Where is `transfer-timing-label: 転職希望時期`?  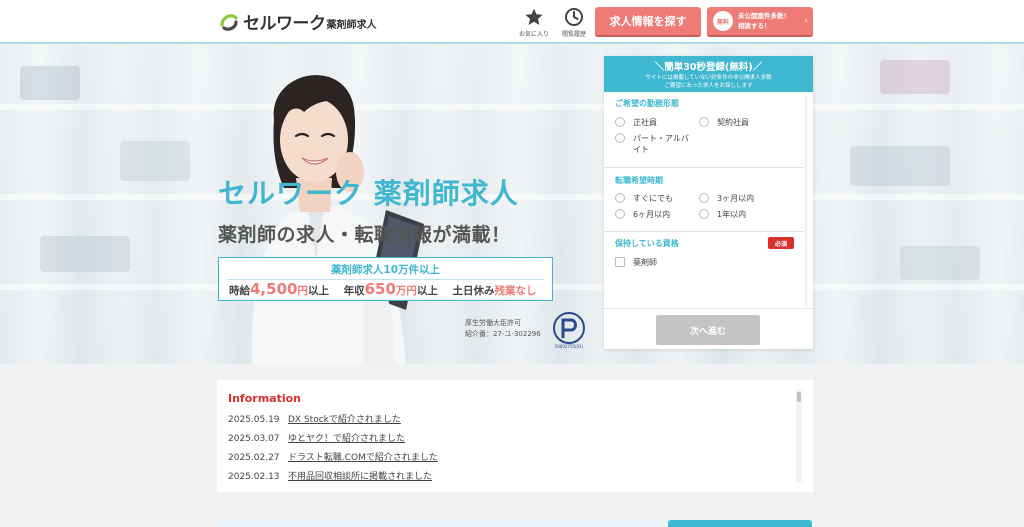 transfer-timing-label: 転職希望時期 is located at coordinates (639, 180).